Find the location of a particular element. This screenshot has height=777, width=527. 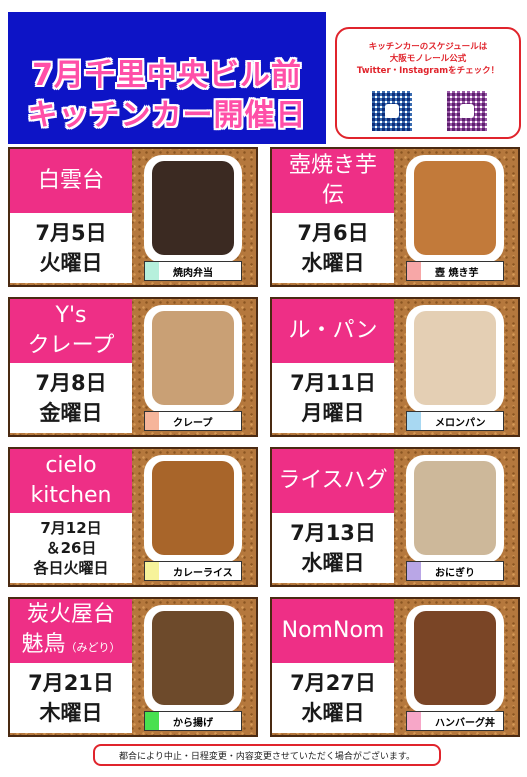

event-date: 7月5日 火曜日 is located at coordinates (71, 248).